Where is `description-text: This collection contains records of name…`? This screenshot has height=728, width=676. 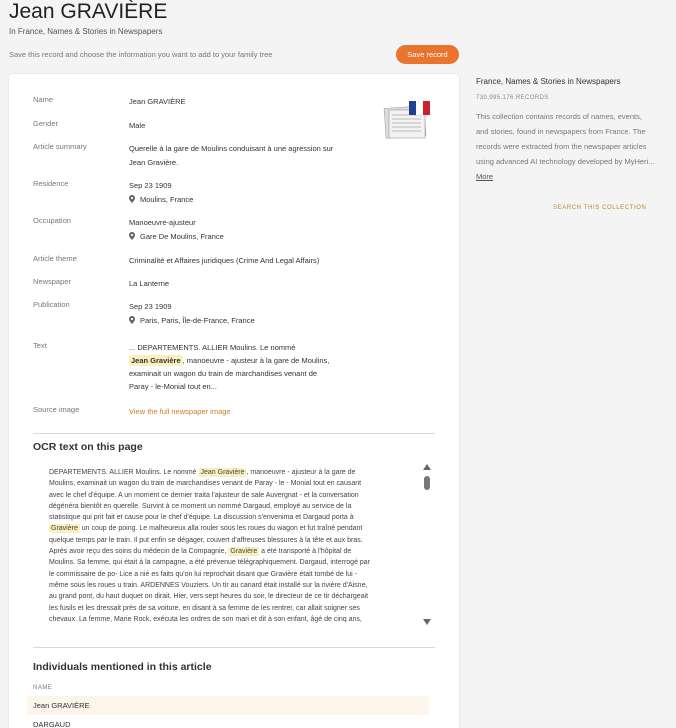 description-text: This collection contains records of name… is located at coordinates (565, 139).